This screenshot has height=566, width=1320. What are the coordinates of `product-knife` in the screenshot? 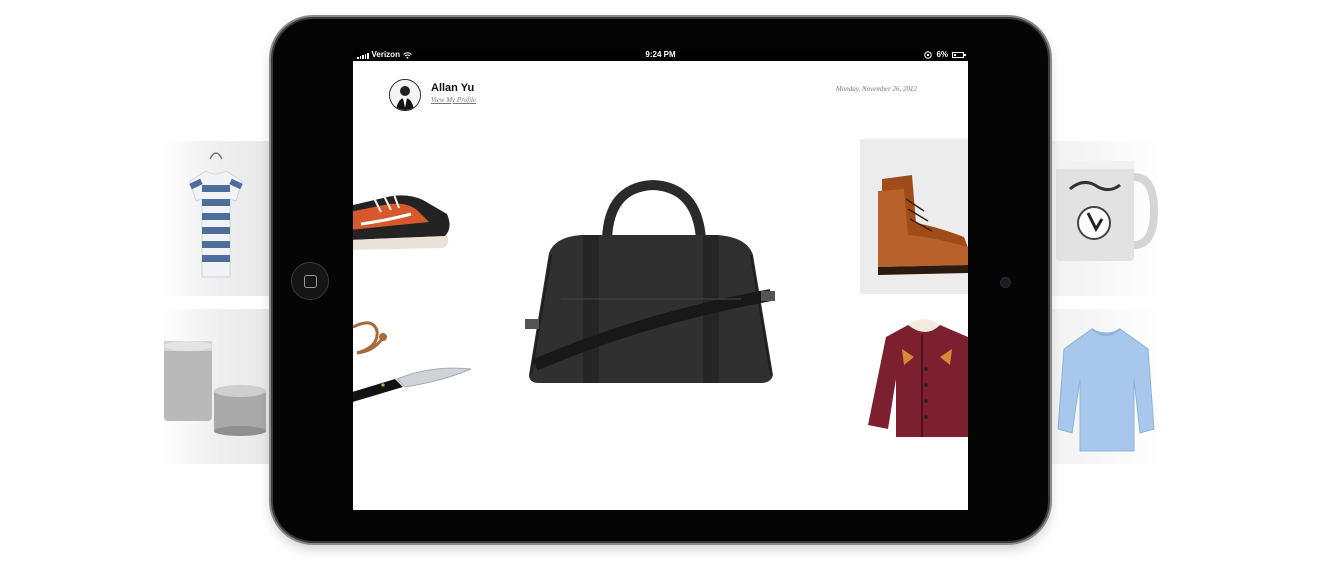 It's located at (413, 357).